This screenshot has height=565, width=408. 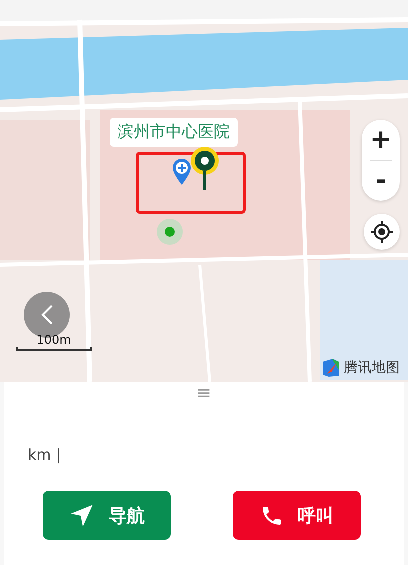 What do you see at coordinates (382, 232) in the screenshot?
I see `crosshair-icon` at bounding box center [382, 232].